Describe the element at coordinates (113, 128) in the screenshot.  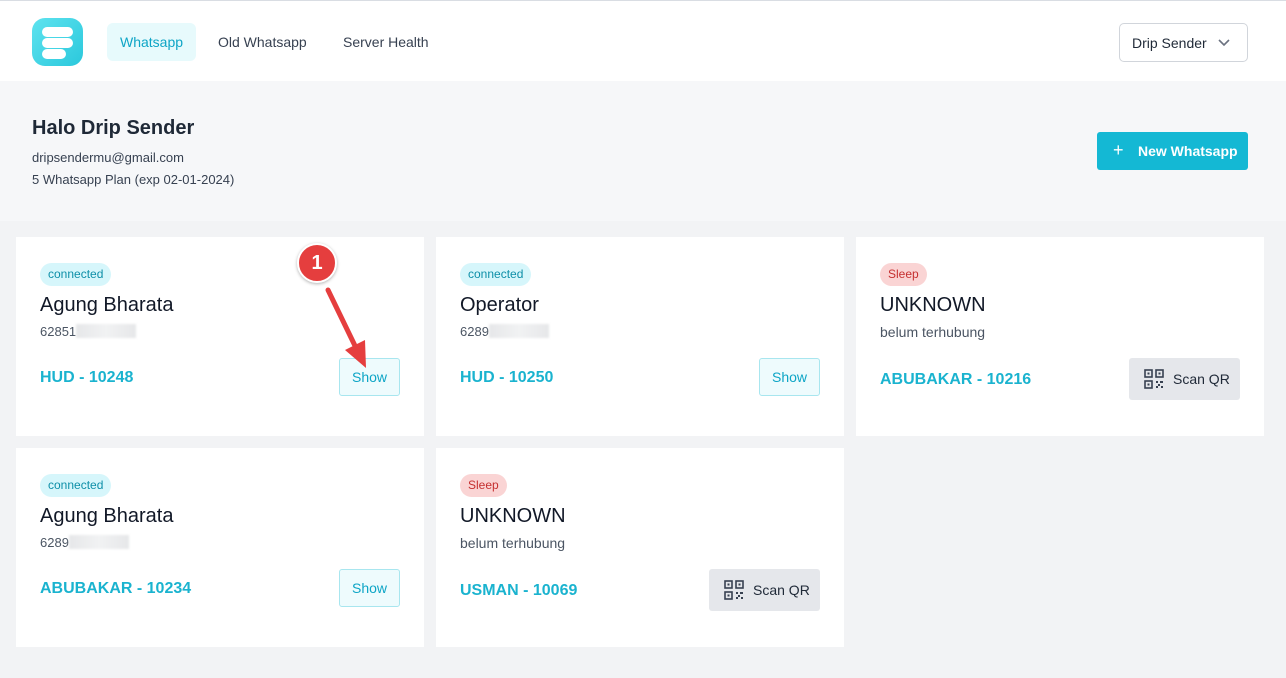
I see `greeting-title: Halo Drip Sender` at that location.